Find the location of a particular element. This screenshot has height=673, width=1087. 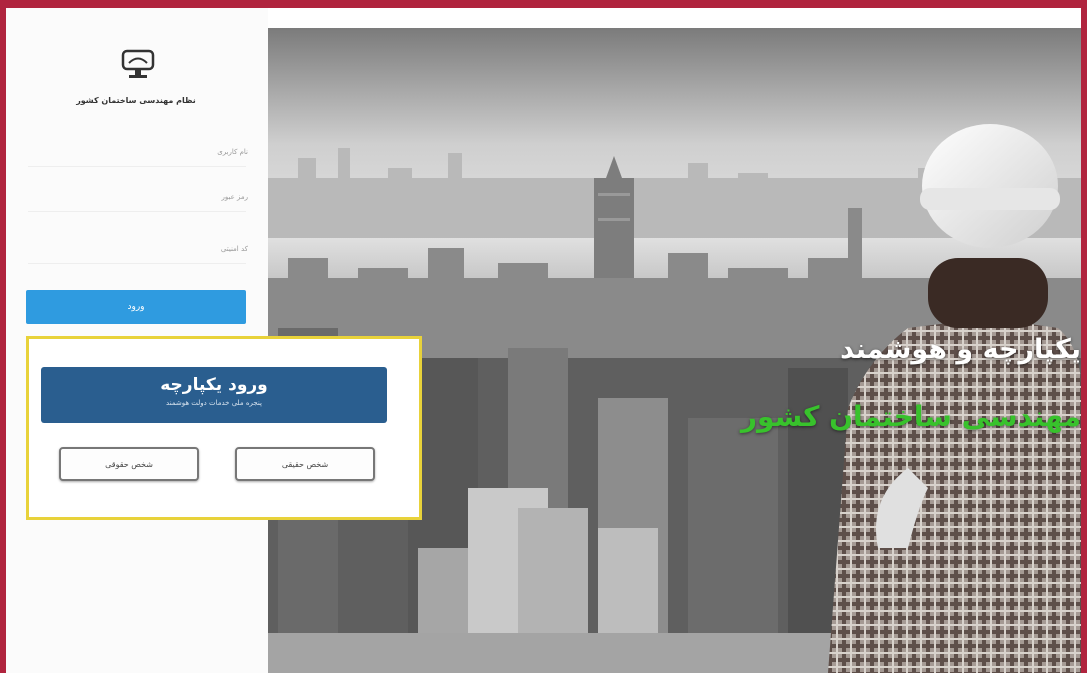

login-button: ورود is located at coordinates (136, 307).